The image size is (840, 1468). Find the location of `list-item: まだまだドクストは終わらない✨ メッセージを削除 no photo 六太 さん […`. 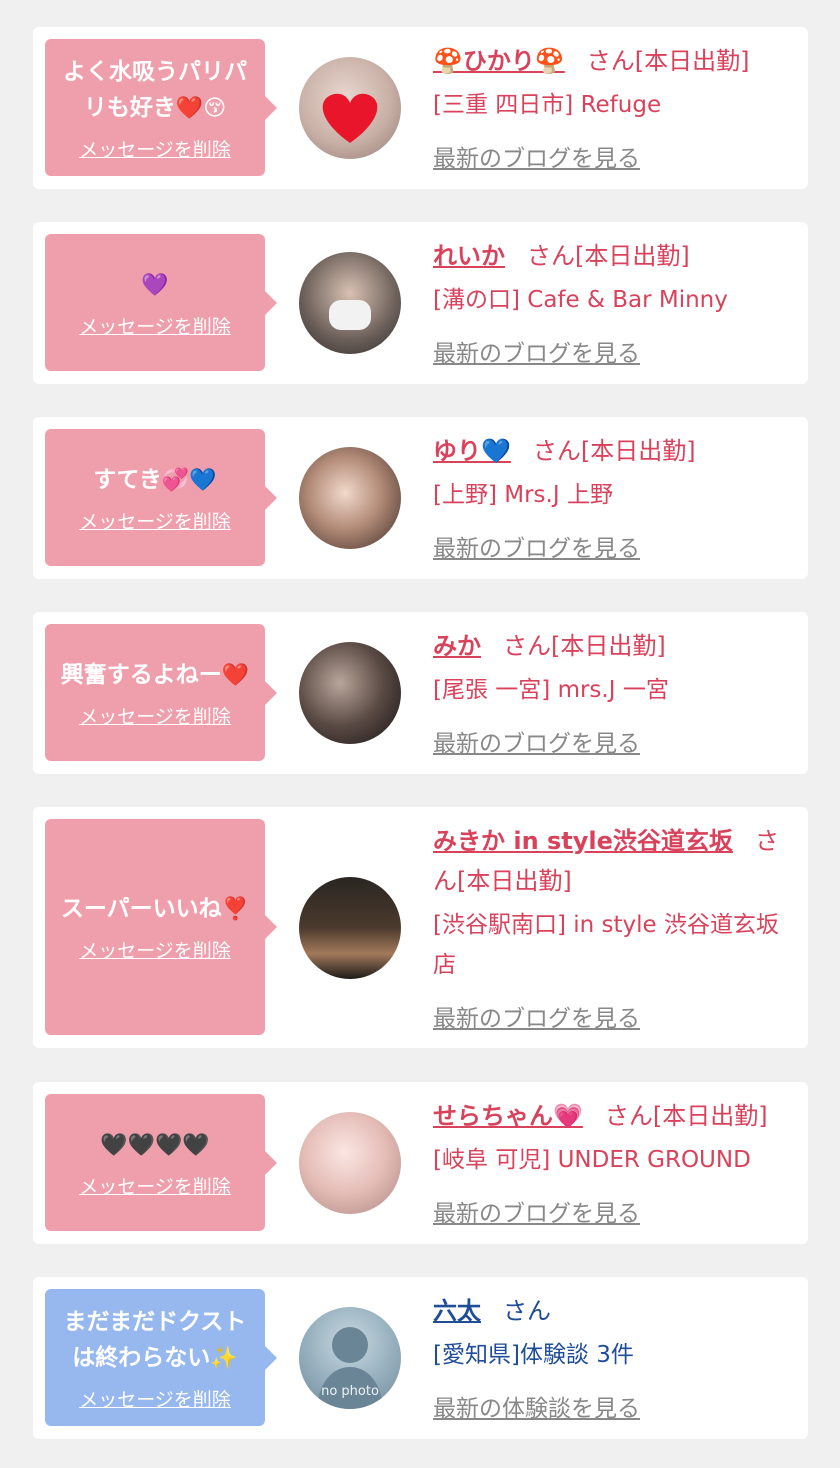

list-item: まだまだドクストは終わらない✨ メッセージを削除 no photo 六太 さん [… is located at coordinates (420, 1358).